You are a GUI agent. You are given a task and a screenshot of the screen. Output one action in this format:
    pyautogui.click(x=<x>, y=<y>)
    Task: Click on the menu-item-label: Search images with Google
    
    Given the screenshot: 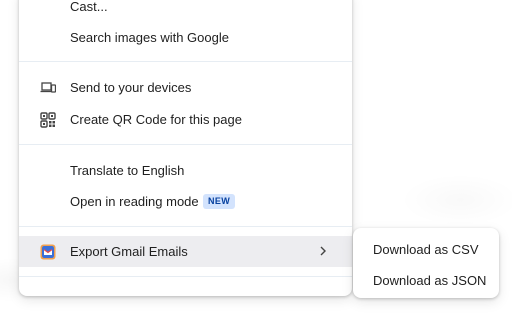 What is the action you would take?
    pyautogui.click(x=149, y=37)
    